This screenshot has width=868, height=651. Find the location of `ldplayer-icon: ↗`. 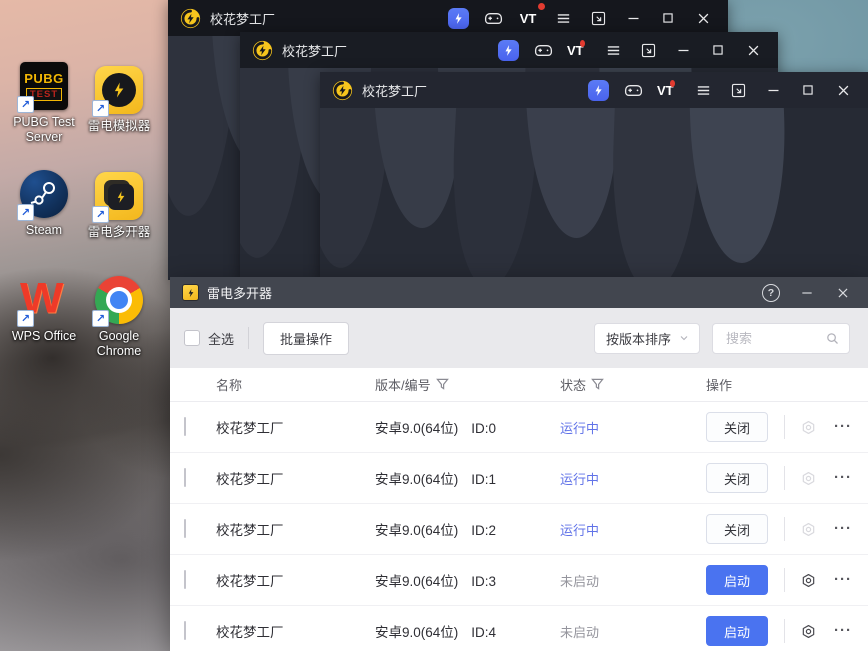

ldplayer-icon: ↗ is located at coordinates (117, 91).